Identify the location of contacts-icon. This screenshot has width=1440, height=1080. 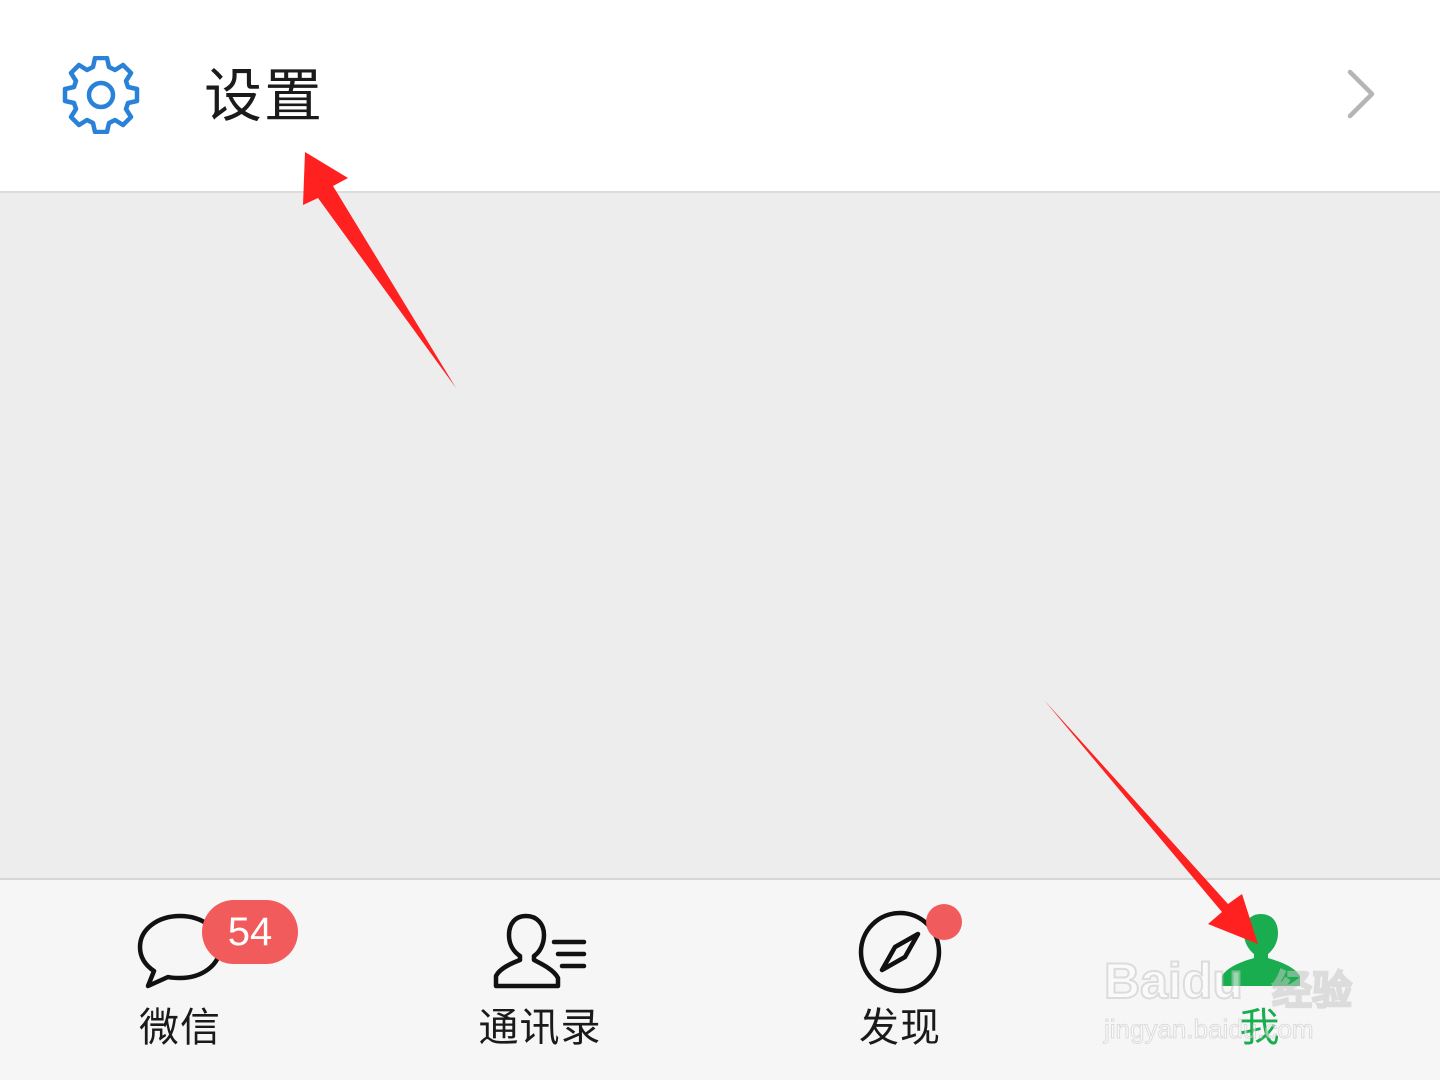
(540, 951).